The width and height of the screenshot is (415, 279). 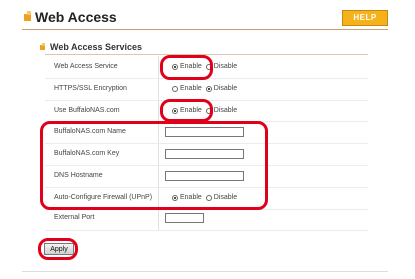 I want to click on upnp-firewall-disable-radio, so click(x=208, y=197).